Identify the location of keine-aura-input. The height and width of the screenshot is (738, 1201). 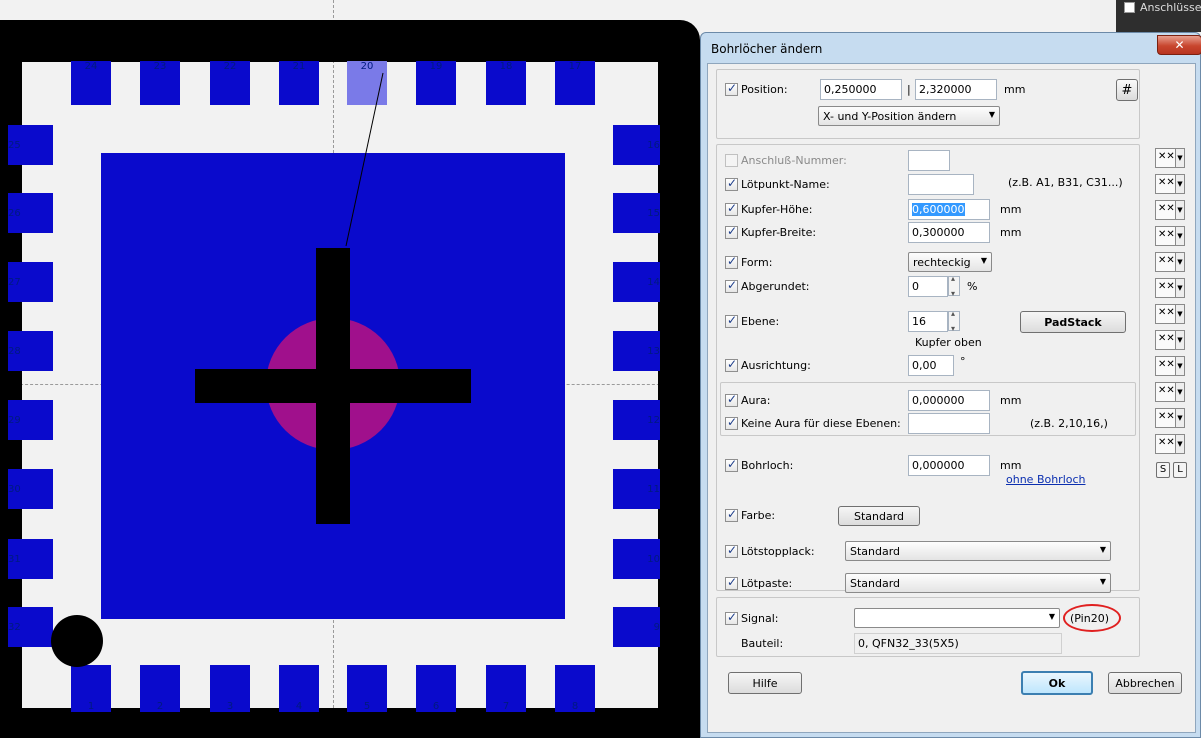
(949, 423).